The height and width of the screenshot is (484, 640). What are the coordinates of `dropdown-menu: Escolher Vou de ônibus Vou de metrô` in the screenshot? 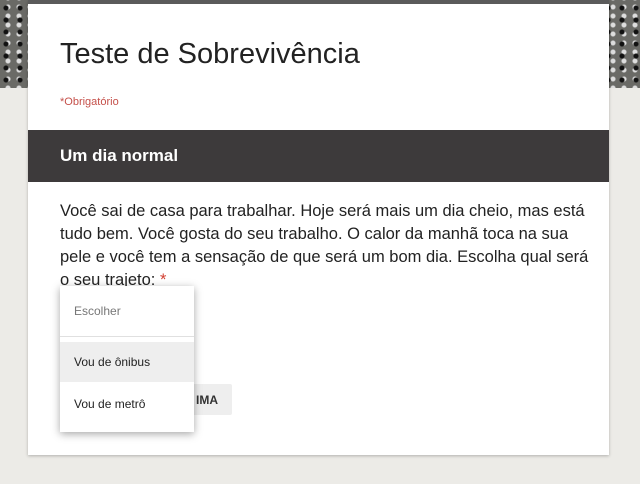 It's located at (127, 359).